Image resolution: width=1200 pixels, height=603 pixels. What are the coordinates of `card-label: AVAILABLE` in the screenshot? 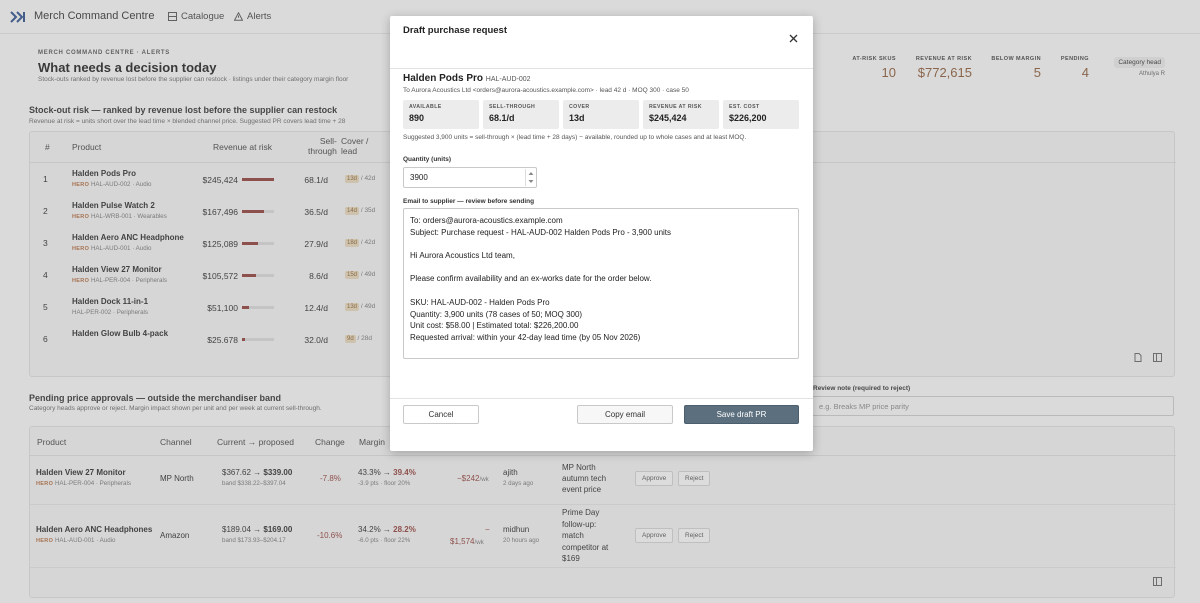 It's located at (425, 107).